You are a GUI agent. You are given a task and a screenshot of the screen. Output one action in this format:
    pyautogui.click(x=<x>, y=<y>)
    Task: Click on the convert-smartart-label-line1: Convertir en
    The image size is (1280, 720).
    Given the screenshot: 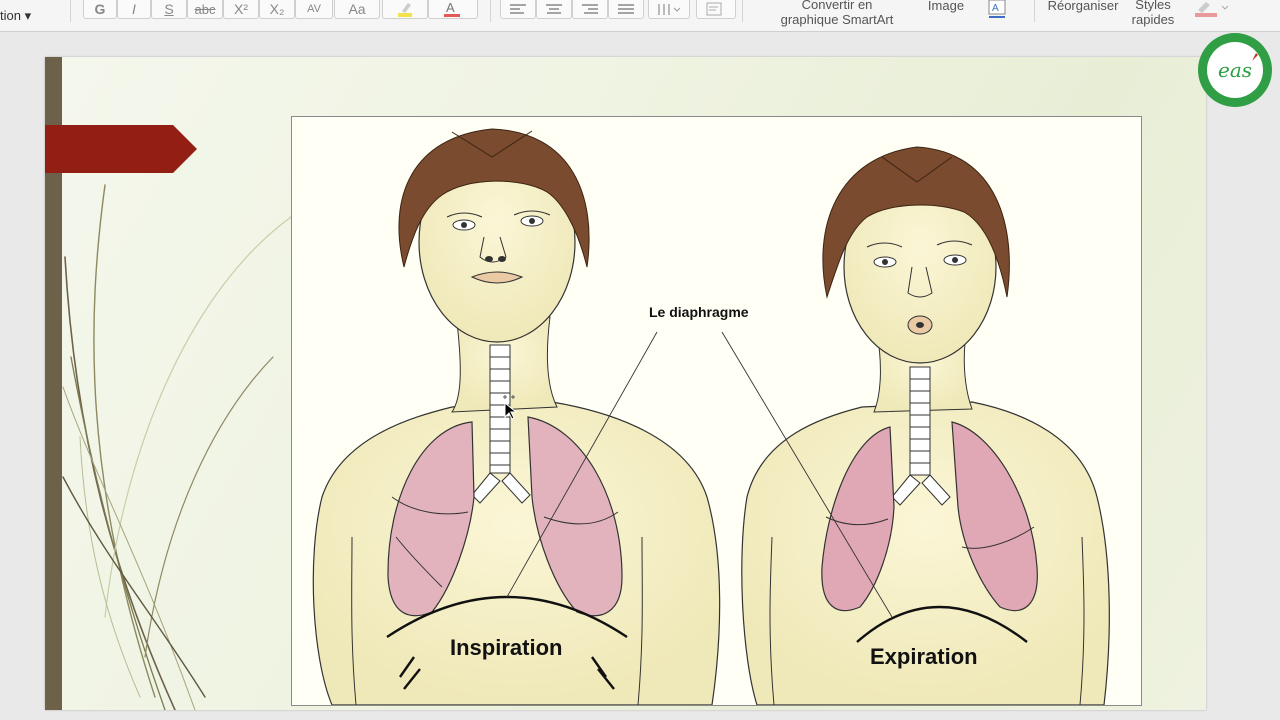 What is the action you would take?
    pyautogui.click(x=837, y=6)
    